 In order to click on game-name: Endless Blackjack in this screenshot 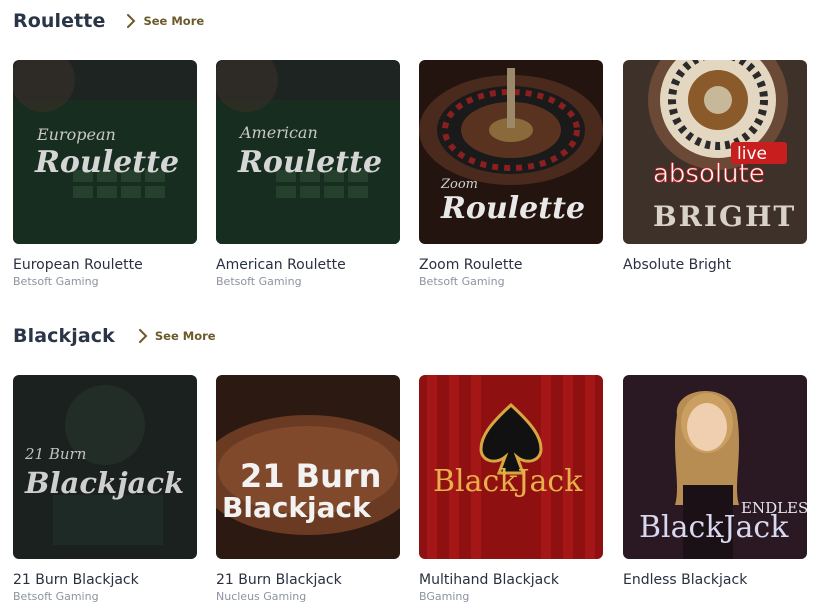, I will do `click(715, 580)`.